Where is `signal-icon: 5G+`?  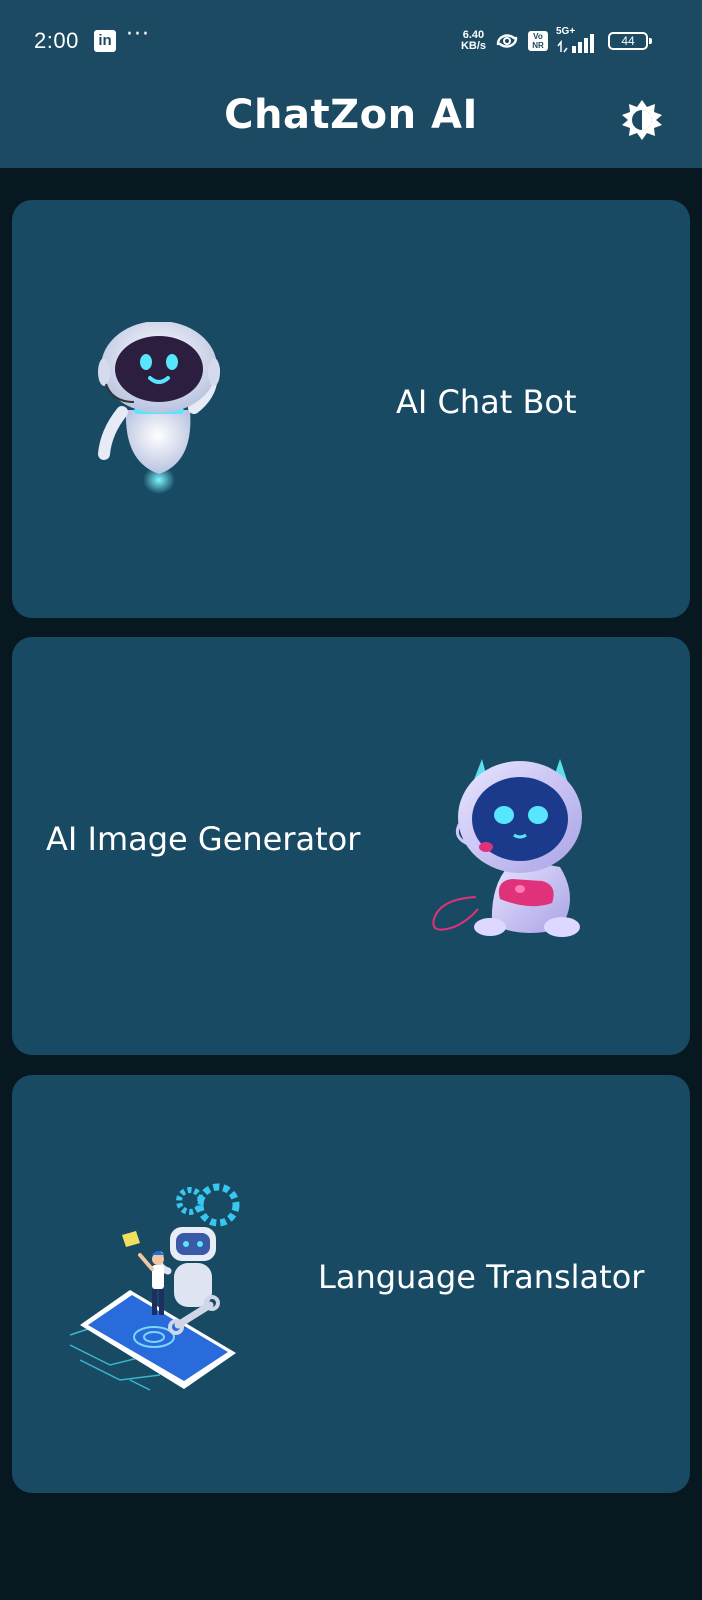 signal-icon: 5G+ is located at coordinates (578, 40).